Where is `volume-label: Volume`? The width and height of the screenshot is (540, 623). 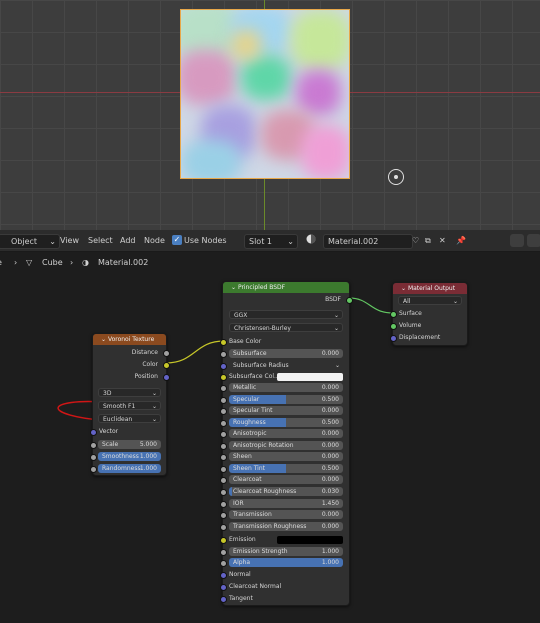 volume-label: Volume is located at coordinates (410, 325).